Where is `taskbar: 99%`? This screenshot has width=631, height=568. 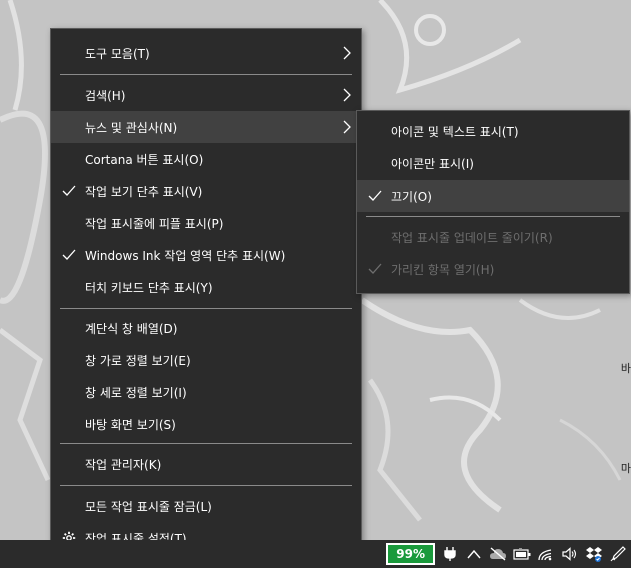 taskbar: 99% is located at coordinates (315, 554).